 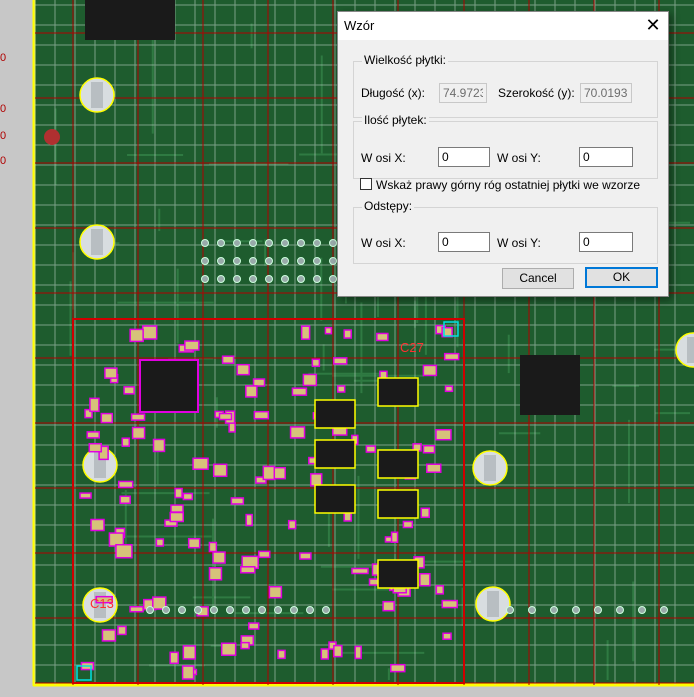 I want to click on width-field, so click(x=606, y=93).